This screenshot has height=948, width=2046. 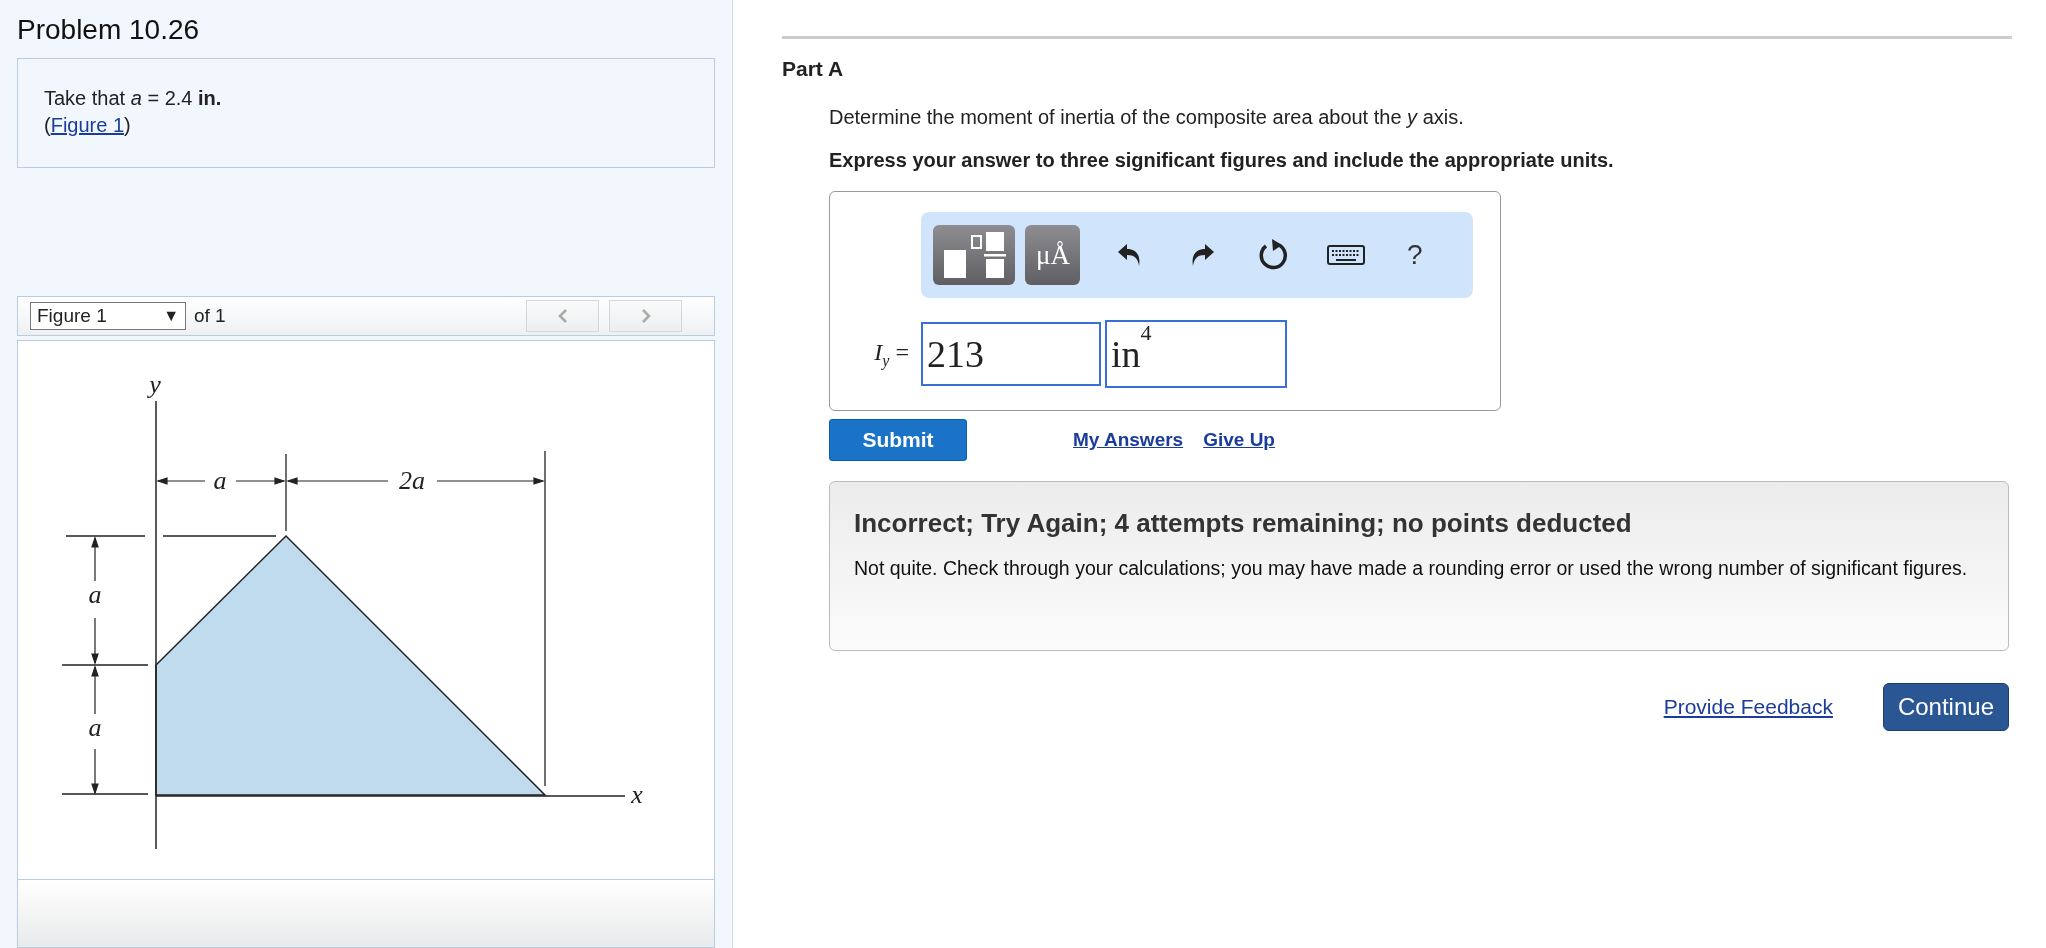 What do you see at coordinates (562, 316) in the screenshot?
I see `chevron-left-icon` at bounding box center [562, 316].